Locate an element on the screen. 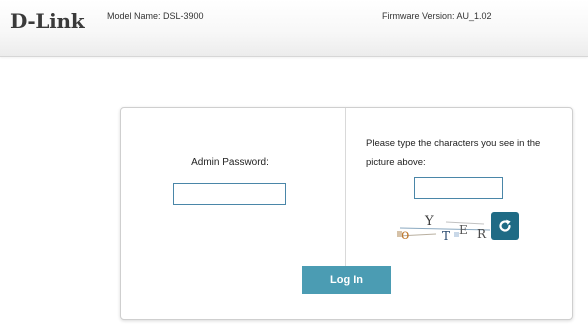  panel-divider is located at coordinates (345, 187).